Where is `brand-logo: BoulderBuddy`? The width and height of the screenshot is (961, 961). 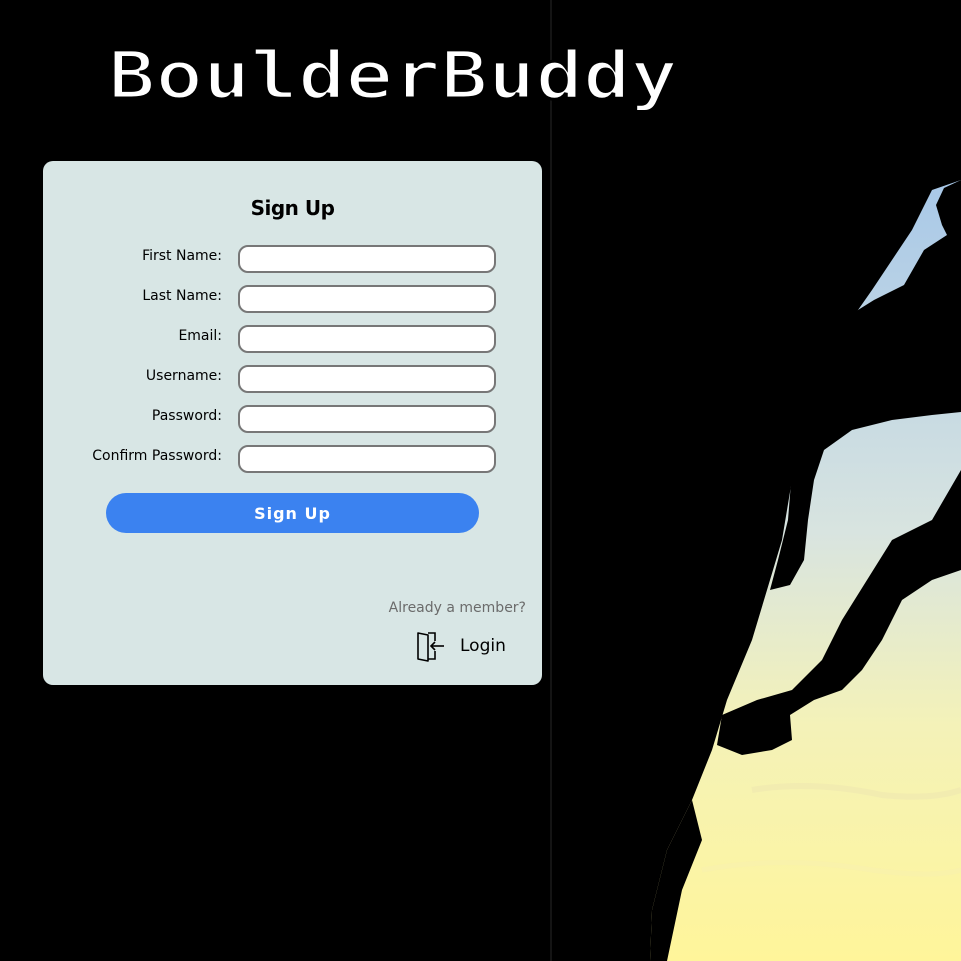 brand-logo: BoulderBuddy is located at coordinates (400, 78).